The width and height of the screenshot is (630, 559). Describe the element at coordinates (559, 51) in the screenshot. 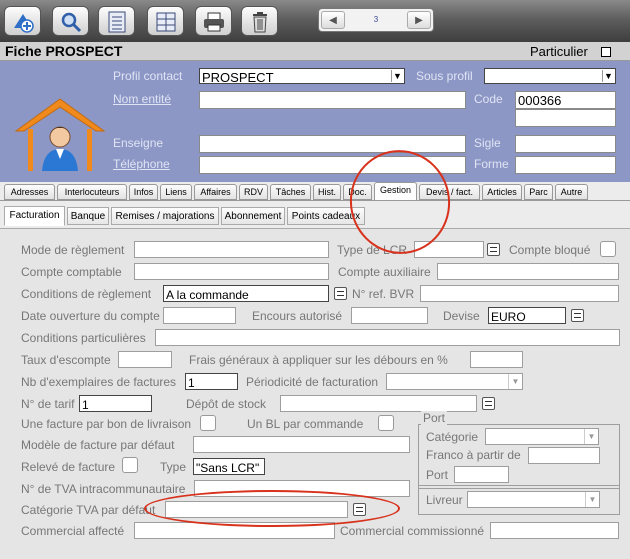

I see `particulier-label: Particulier` at that location.